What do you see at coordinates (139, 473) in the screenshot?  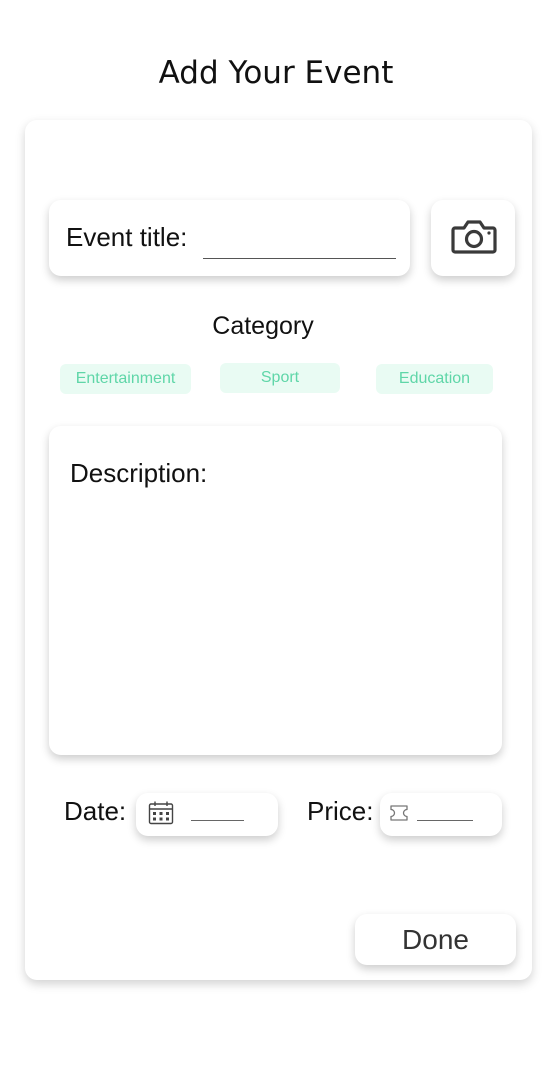 I see `description-label: Description:` at bounding box center [139, 473].